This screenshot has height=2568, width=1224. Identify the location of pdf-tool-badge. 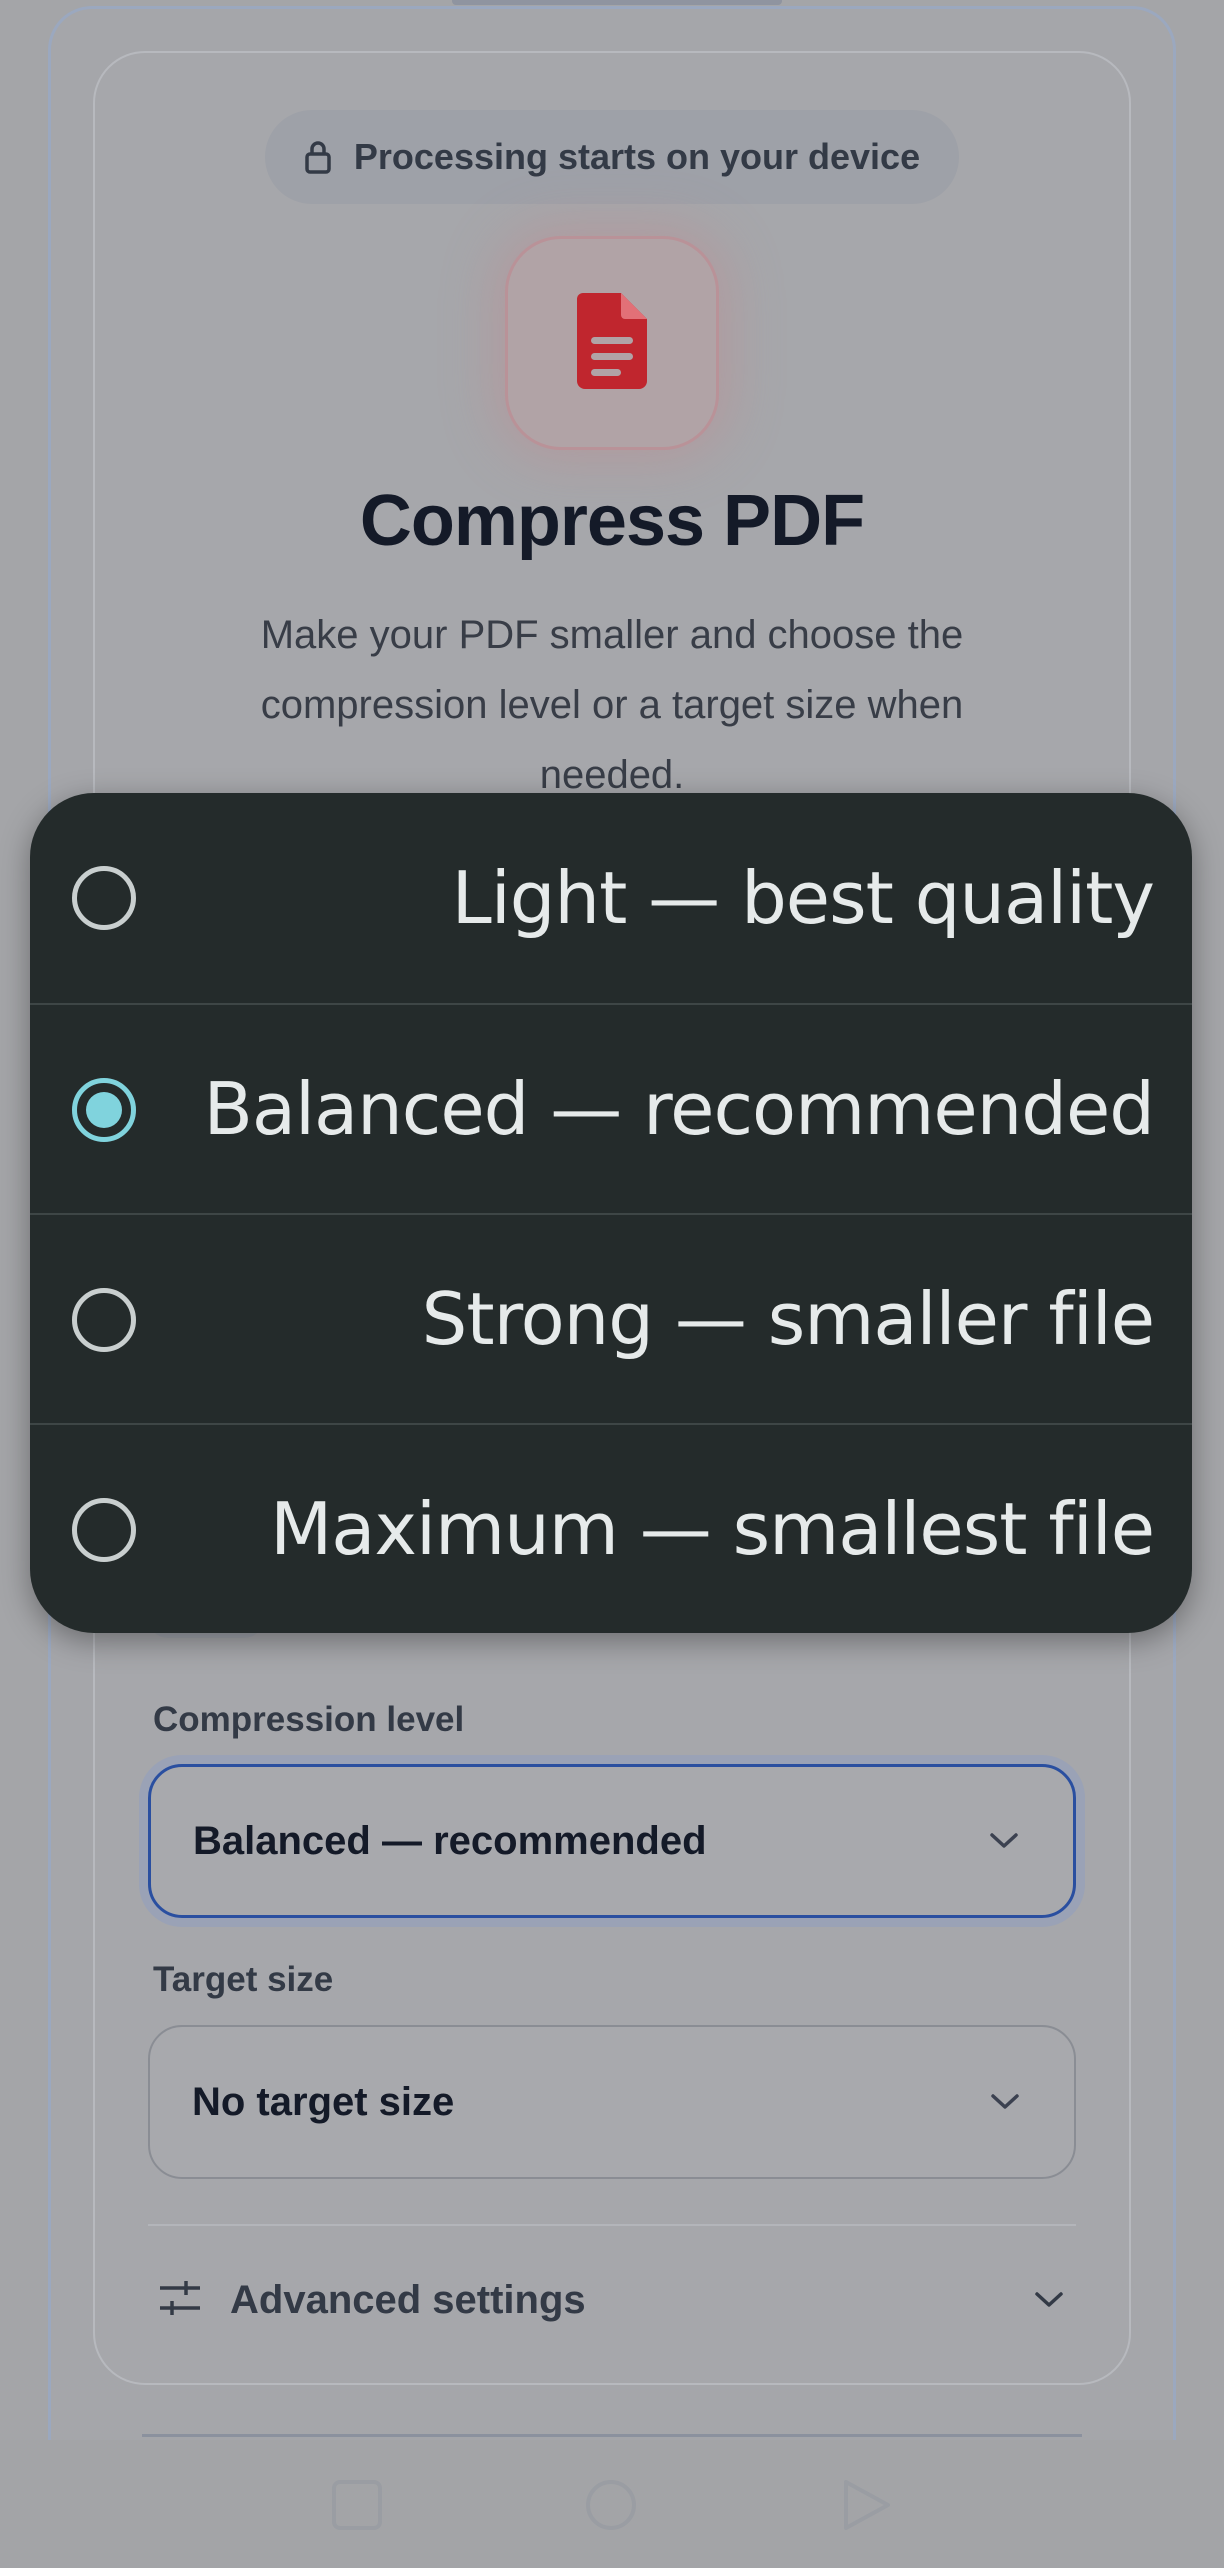
(612, 343).